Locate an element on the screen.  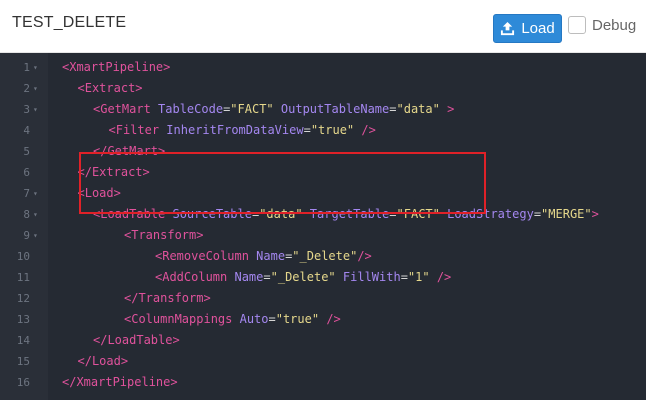
code-text: <Transform> is located at coordinates (163, 235).